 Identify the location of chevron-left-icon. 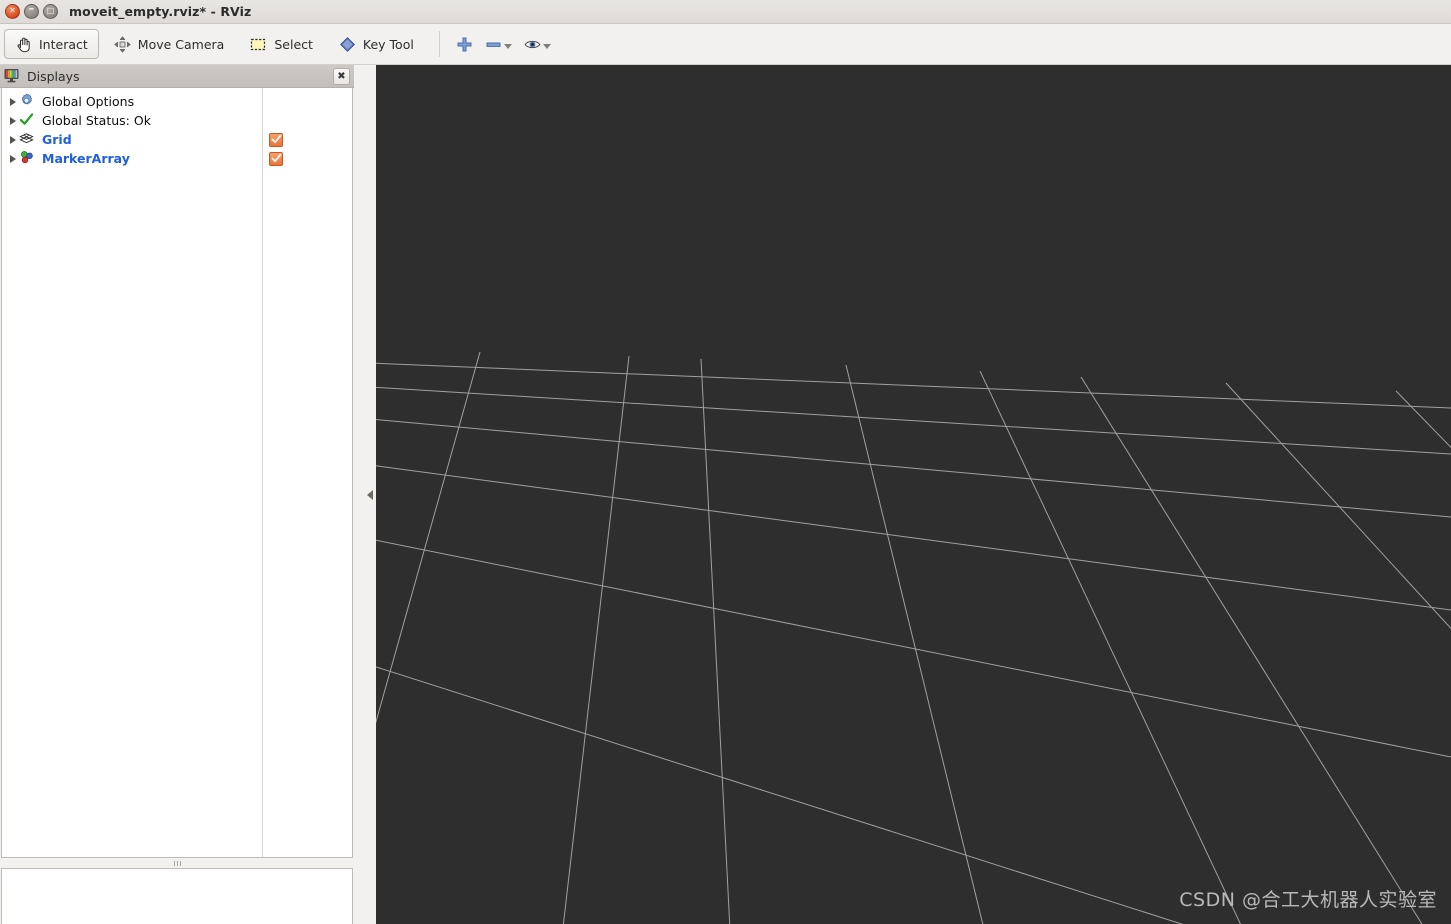
(370, 495).